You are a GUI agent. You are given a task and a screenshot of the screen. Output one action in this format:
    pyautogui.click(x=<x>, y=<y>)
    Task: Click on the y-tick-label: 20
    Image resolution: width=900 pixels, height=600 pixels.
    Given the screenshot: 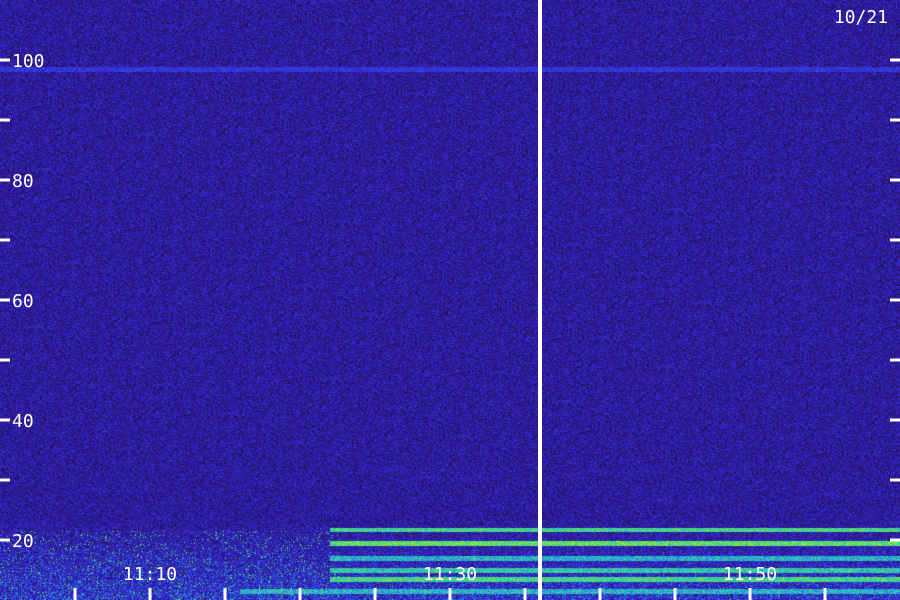 What is the action you would take?
    pyautogui.click(x=23, y=541)
    